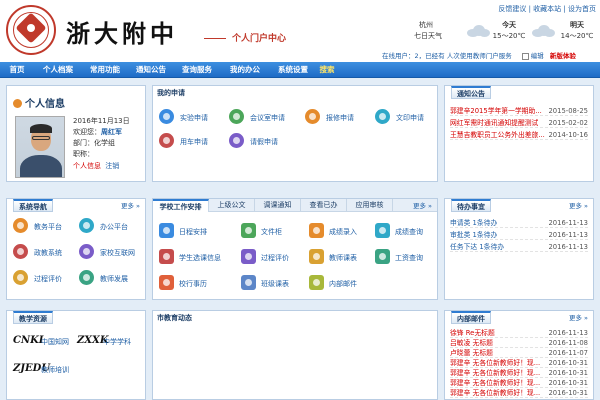 This screenshot has height=400, width=600. What do you see at coordinates (340, 118) in the screenshot?
I see `apply-2-label: 报修申请` at bounding box center [340, 118].